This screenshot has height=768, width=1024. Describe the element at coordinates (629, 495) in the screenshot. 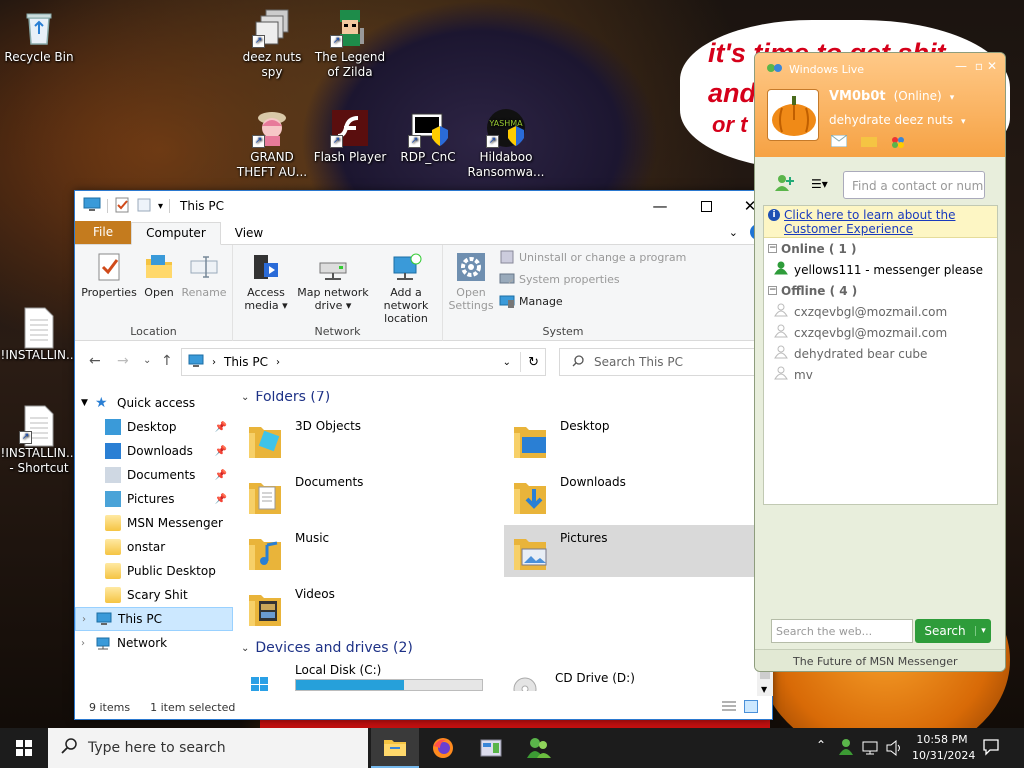

I see `folder-tile: Downloads` at that location.